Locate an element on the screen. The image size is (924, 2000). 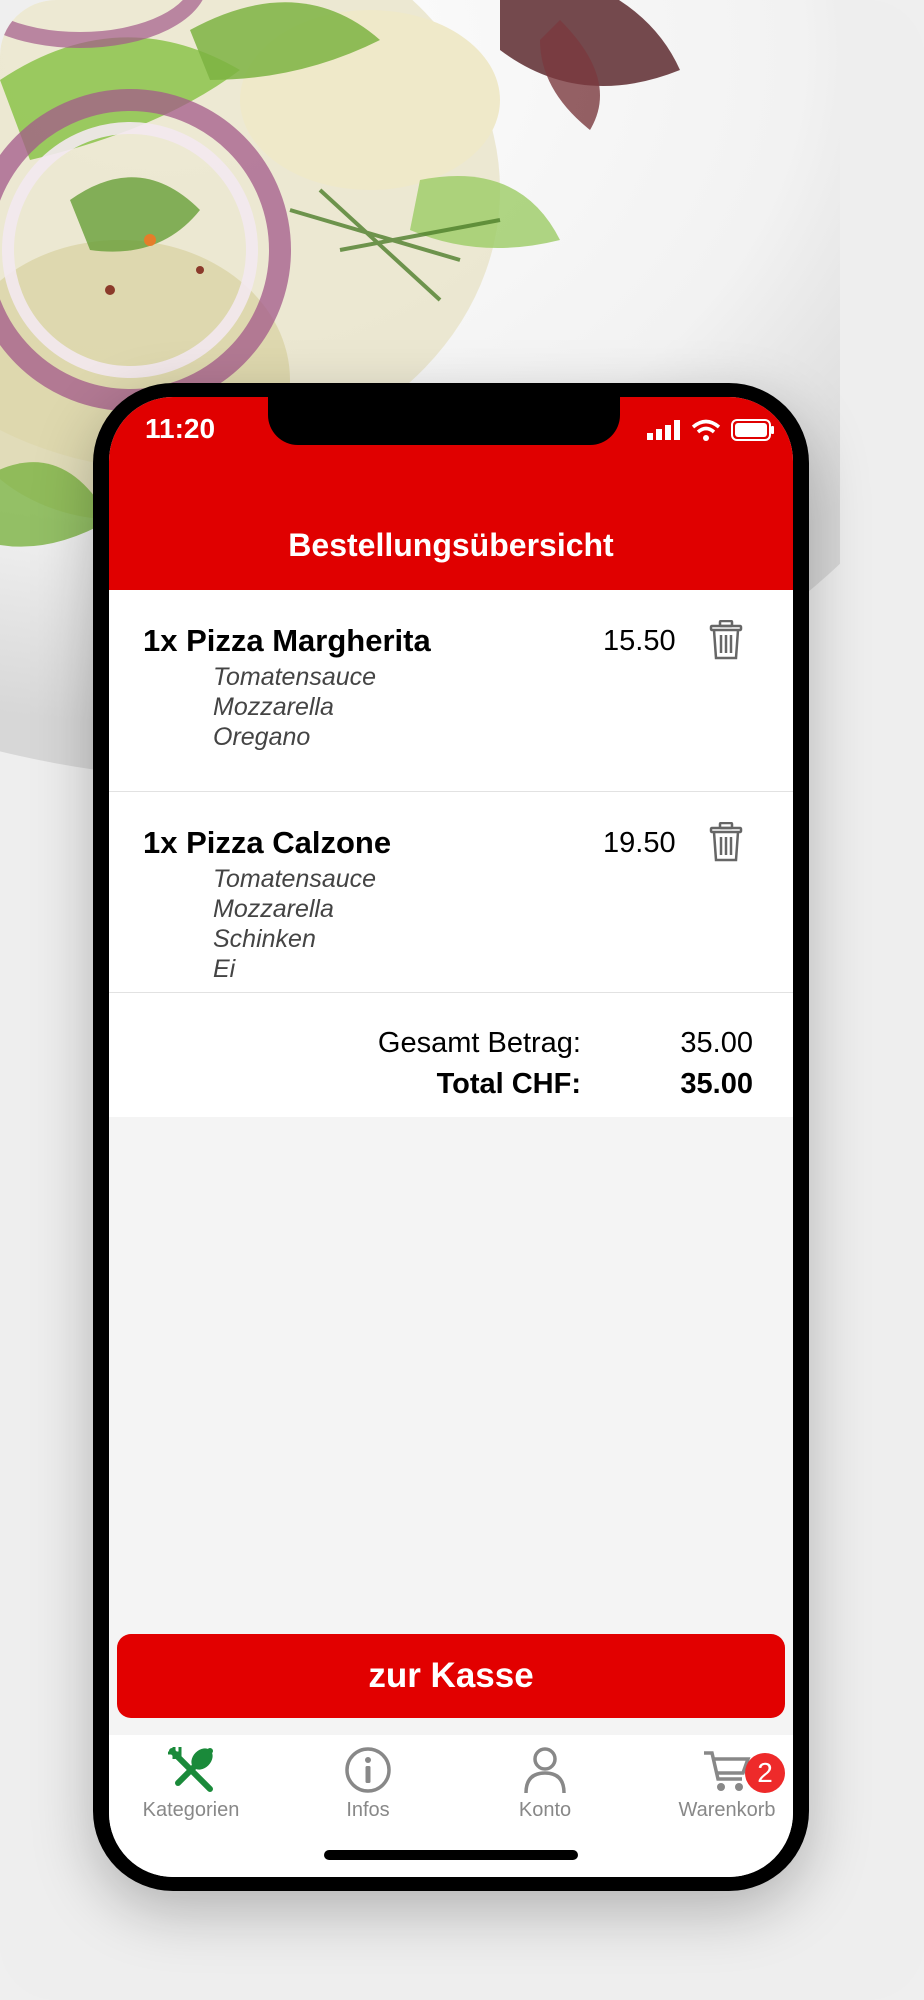
total-label: Total CHF: is located at coordinates (508, 1084).